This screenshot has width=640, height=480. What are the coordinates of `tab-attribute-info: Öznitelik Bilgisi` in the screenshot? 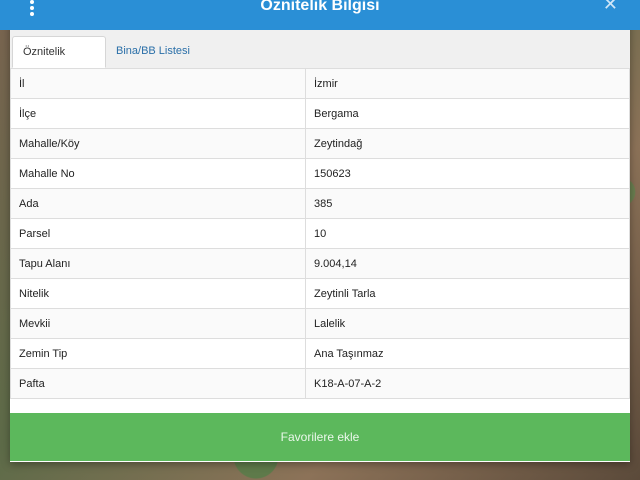 It's located at (59, 62).